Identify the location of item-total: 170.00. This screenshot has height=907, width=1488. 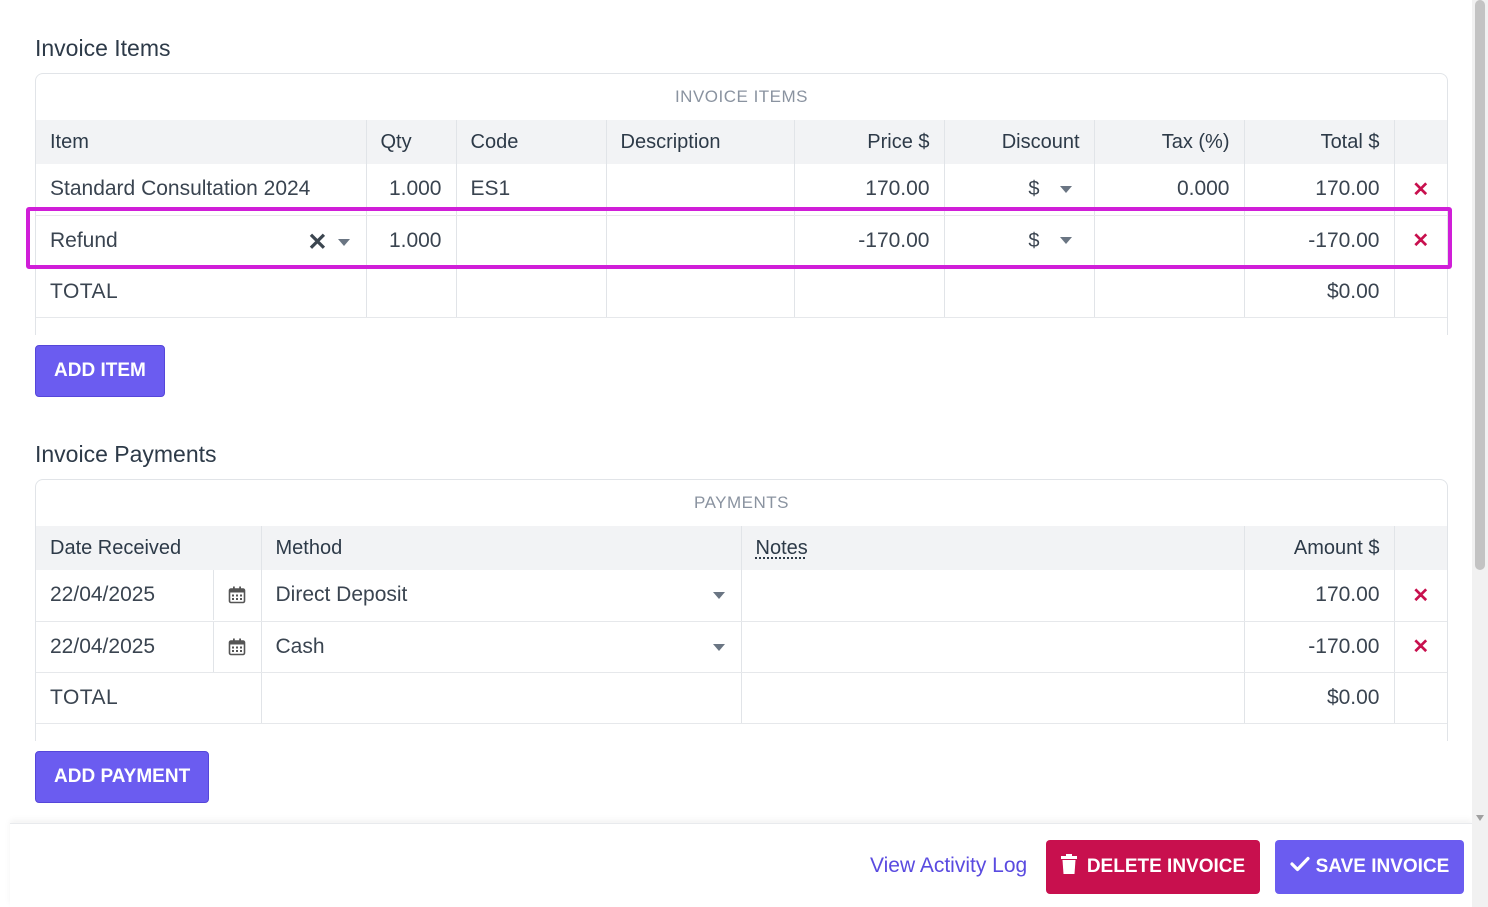
(1318, 190).